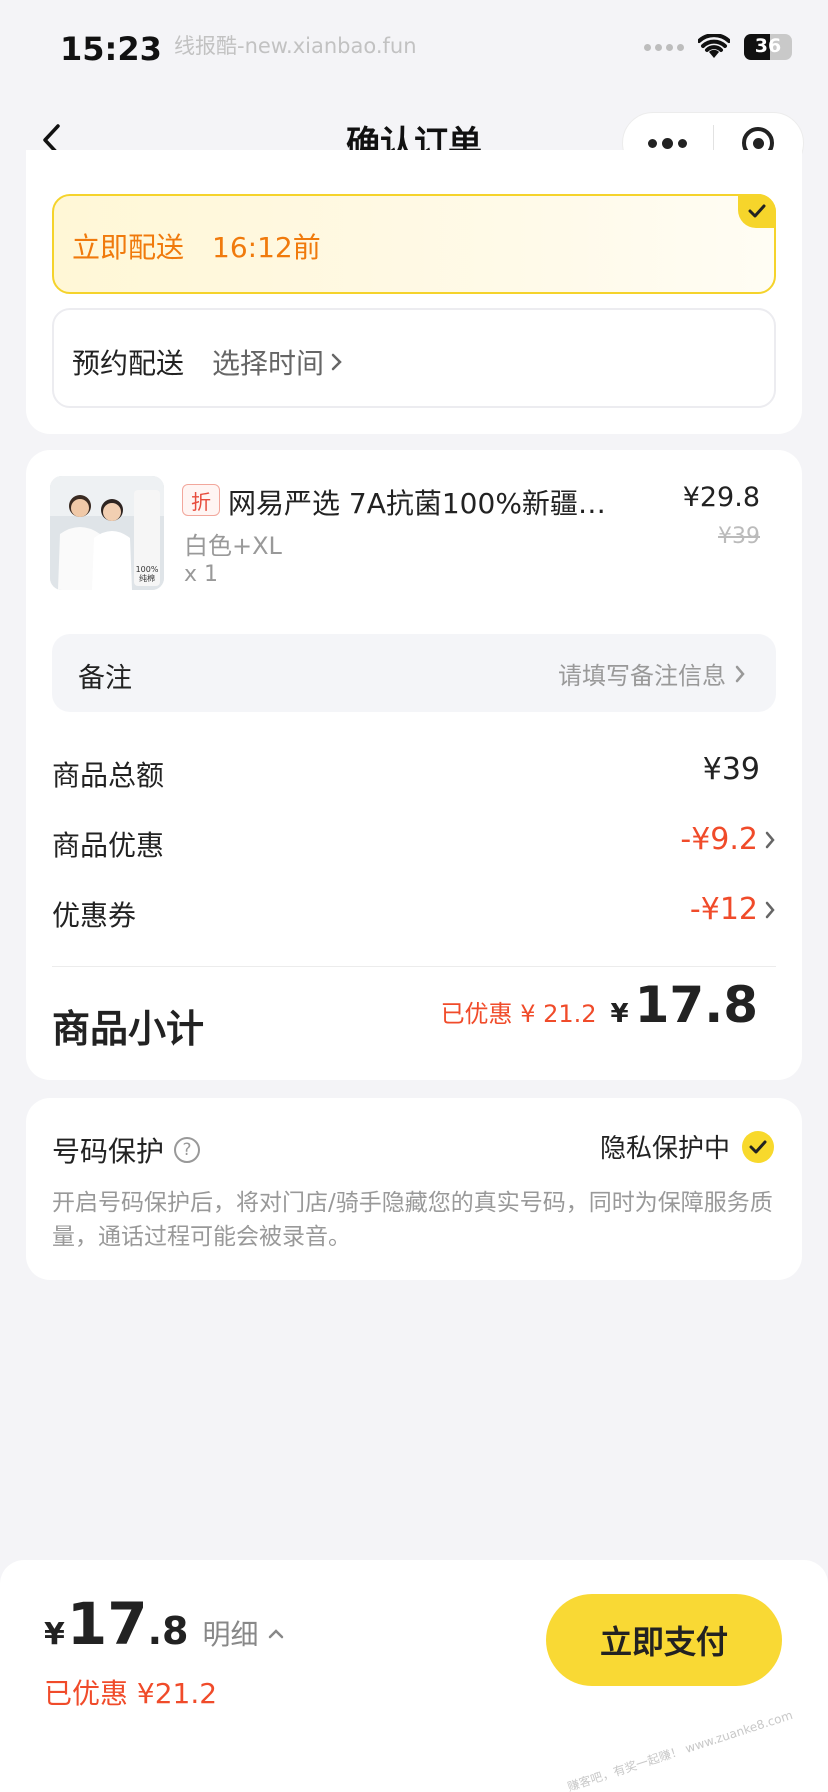 The height and width of the screenshot is (1792, 828). Describe the element at coordinates (107, 533) in the screenshot. I see `product-image: 100% 纯棉` at that location.